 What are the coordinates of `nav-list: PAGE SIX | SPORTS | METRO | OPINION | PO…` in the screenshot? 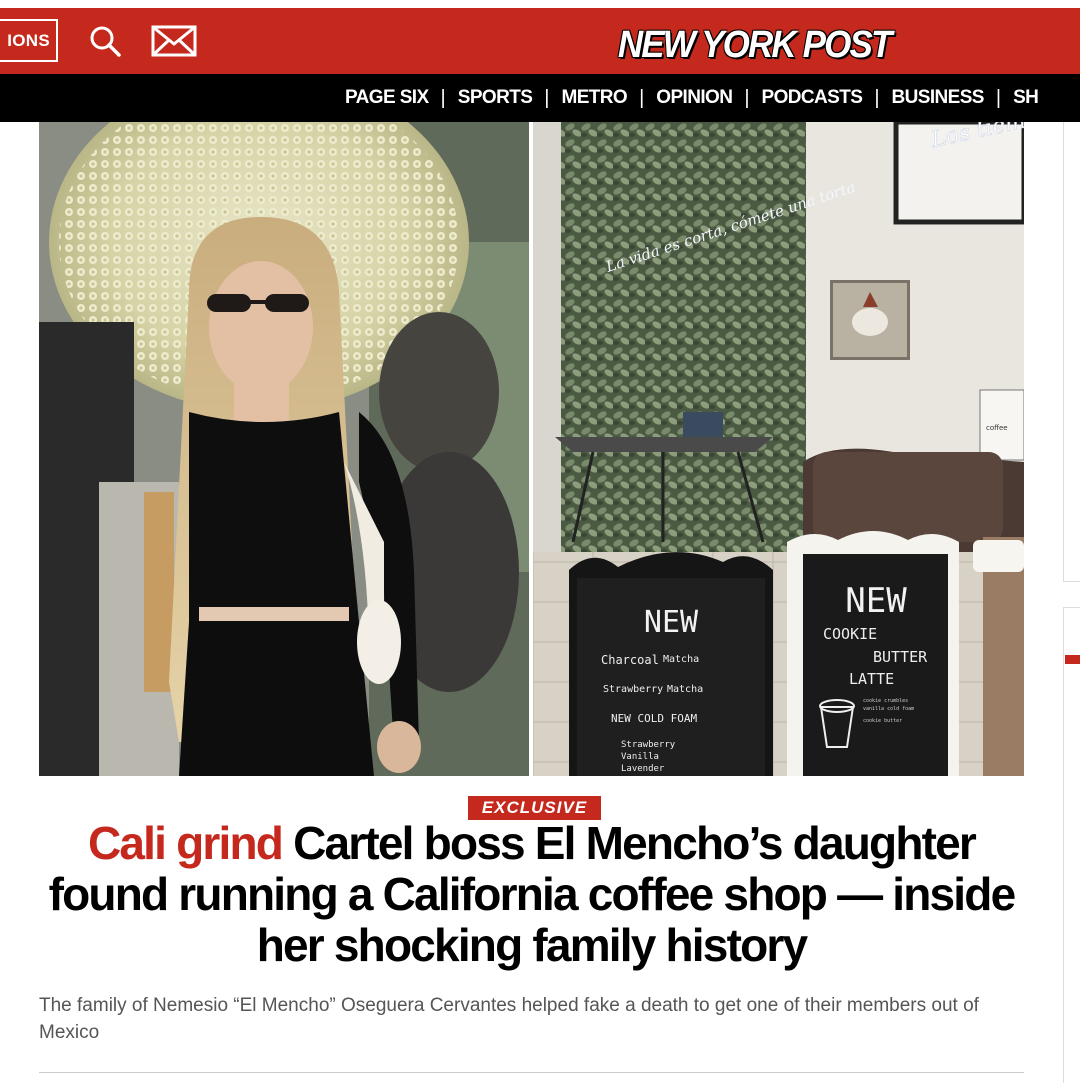 It's located at (692, 98).